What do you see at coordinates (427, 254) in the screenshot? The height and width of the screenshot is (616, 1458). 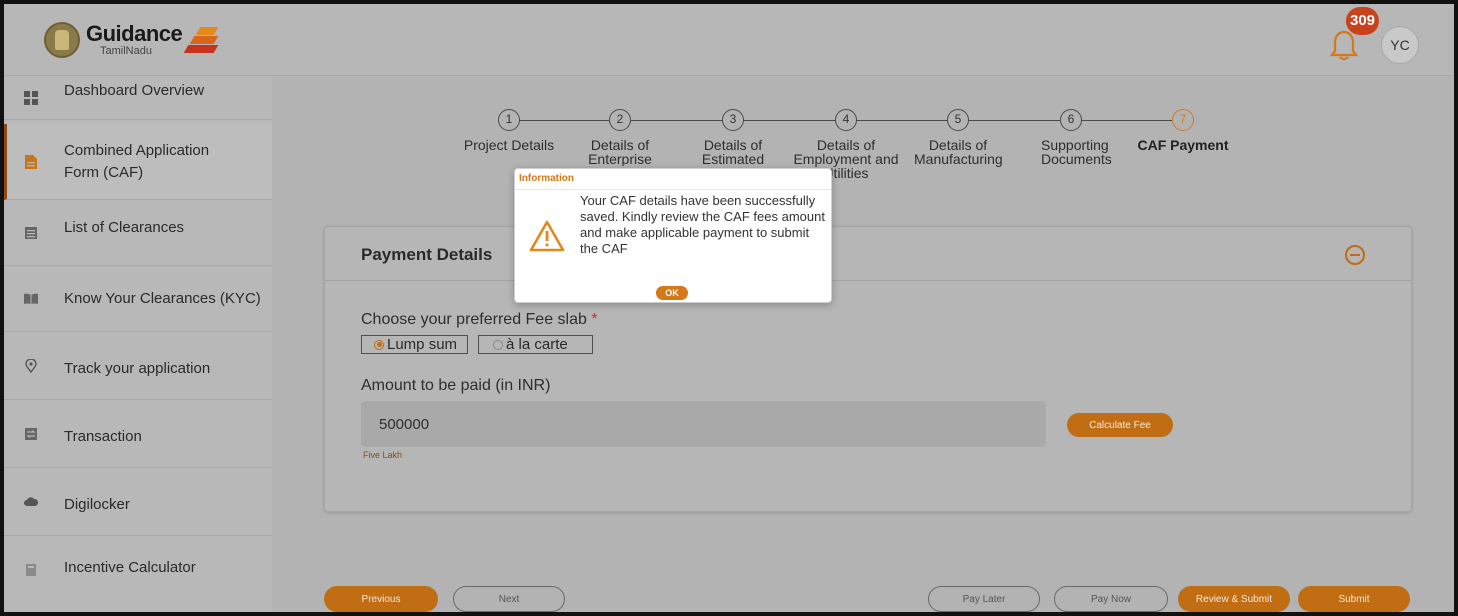 I see `card-title: Payment Details` at bounding box center [427, 254].